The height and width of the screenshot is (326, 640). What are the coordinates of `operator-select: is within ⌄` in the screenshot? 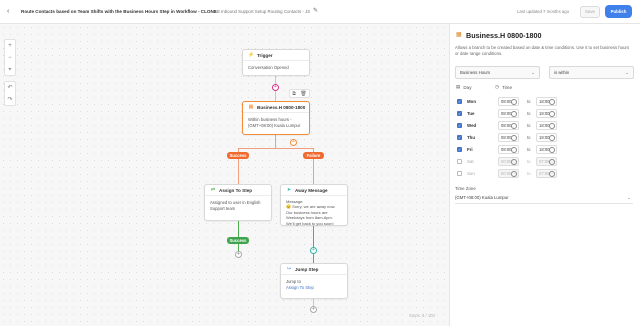 It's located at (591, 72).